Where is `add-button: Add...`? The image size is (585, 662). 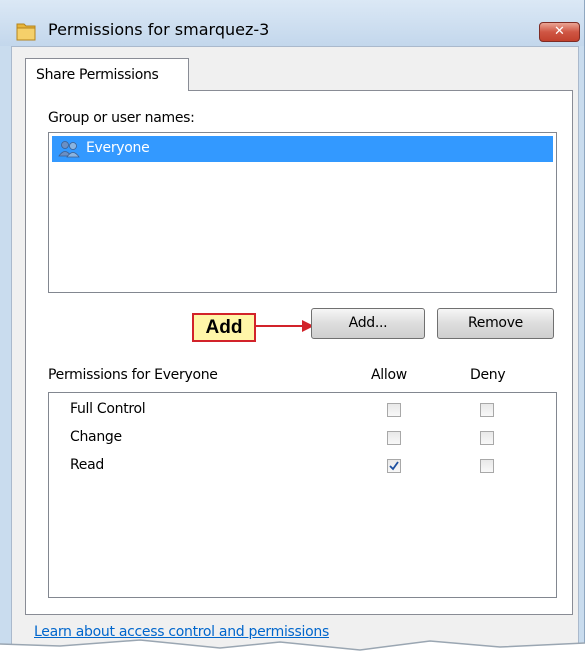
add-button: Add... is located at coordinates (368, 323).